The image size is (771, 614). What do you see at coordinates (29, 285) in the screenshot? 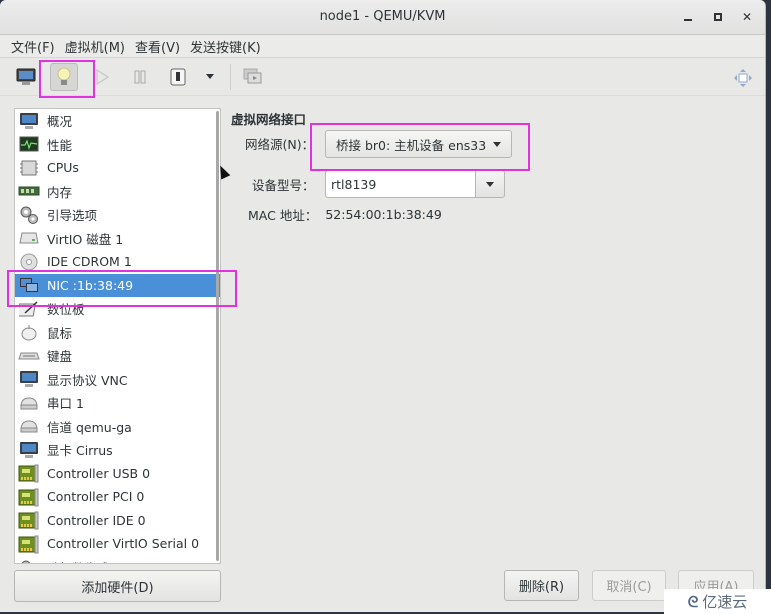
I see `network-icon` at bounding box center [29, 285].